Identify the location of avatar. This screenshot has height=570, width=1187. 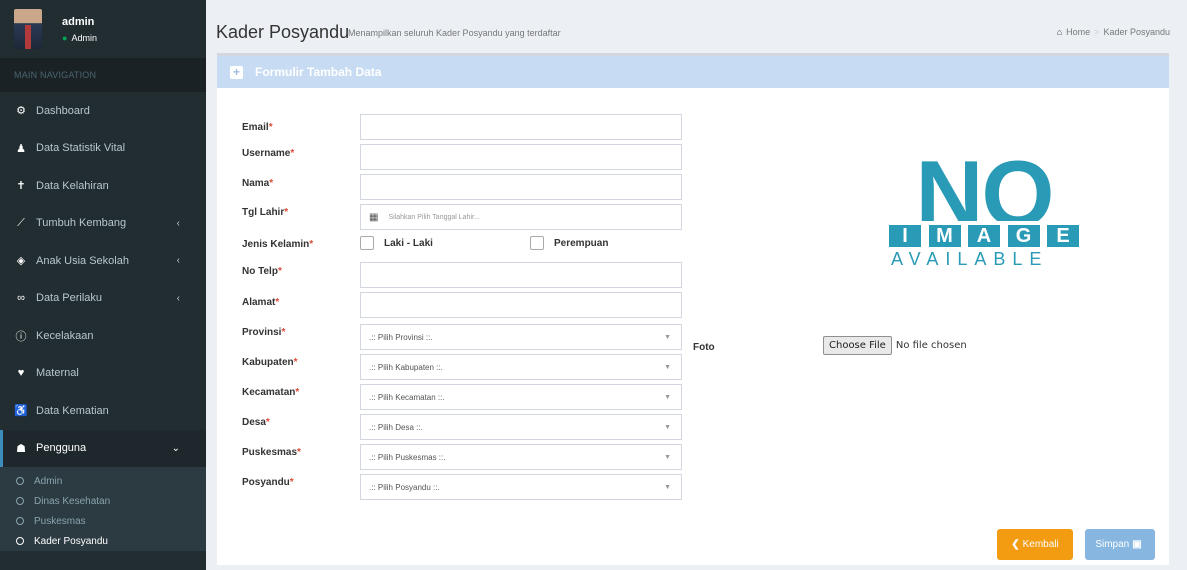
(28, 29).